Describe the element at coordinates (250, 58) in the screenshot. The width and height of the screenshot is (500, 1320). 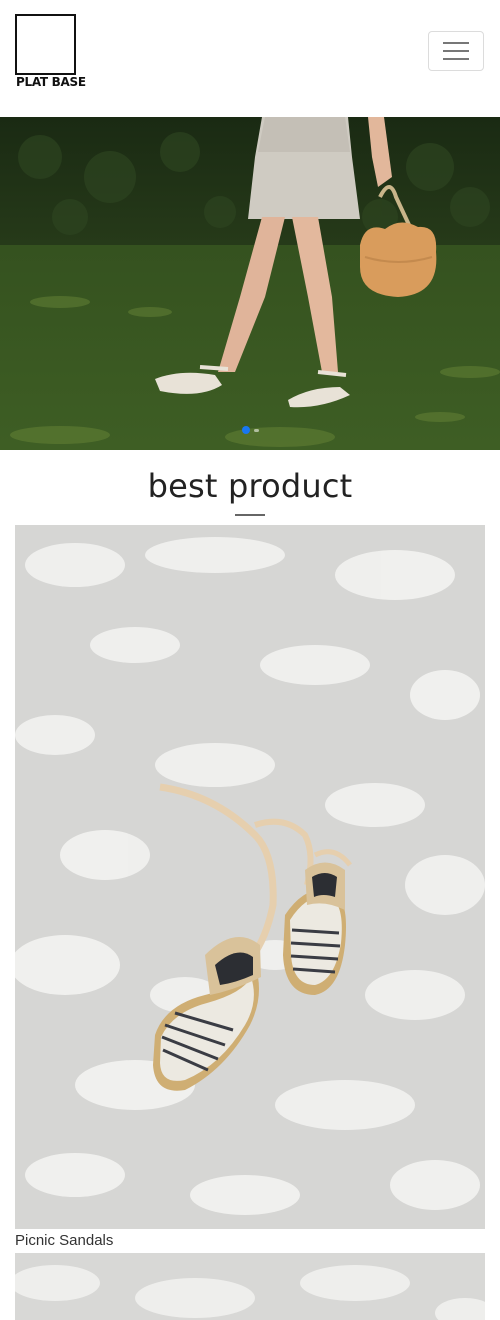
I see `site-header: PLAT BASE` at that location.